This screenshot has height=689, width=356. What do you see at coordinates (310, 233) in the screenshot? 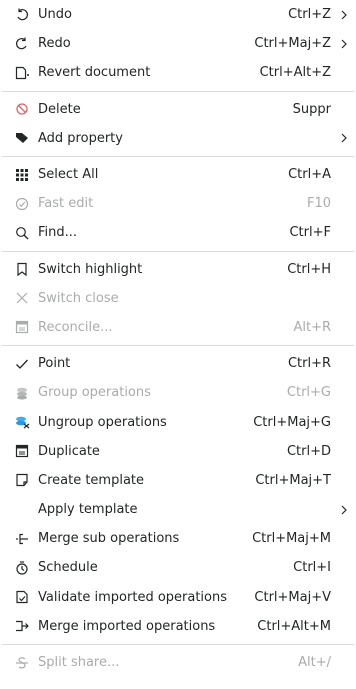
I see `menu-item-shortcut: Ctrl+F` at bounding box center [310, 233].